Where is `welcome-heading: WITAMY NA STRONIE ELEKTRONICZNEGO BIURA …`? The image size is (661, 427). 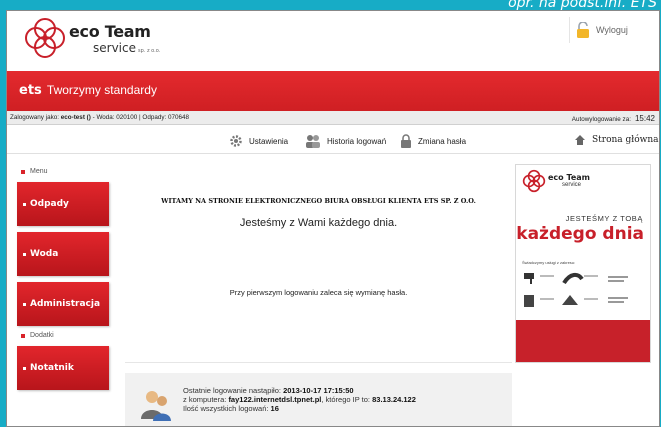 welcome-heading: WITAMY NA STRONIE ELEKTRONICZNEGO BIURA … is located at coordinates (318, 201).